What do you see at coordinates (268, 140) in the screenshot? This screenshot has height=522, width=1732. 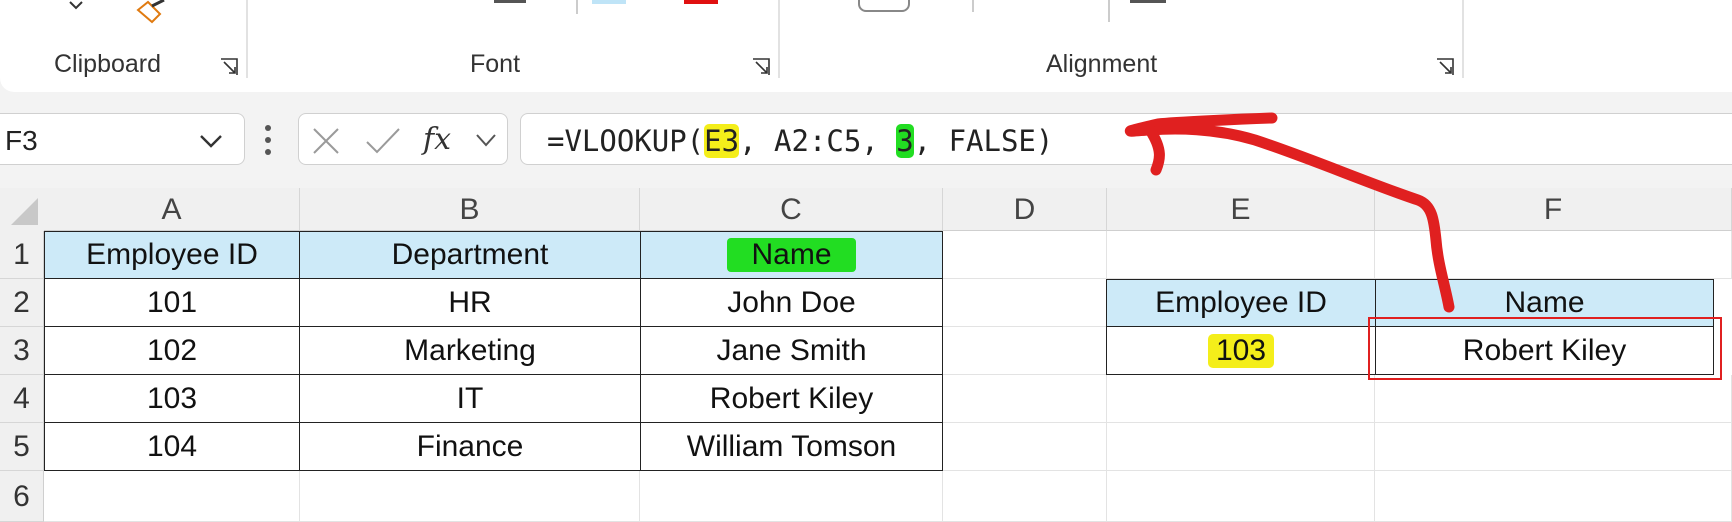 I see `more-options-icon` at bounding box center [268, 140].